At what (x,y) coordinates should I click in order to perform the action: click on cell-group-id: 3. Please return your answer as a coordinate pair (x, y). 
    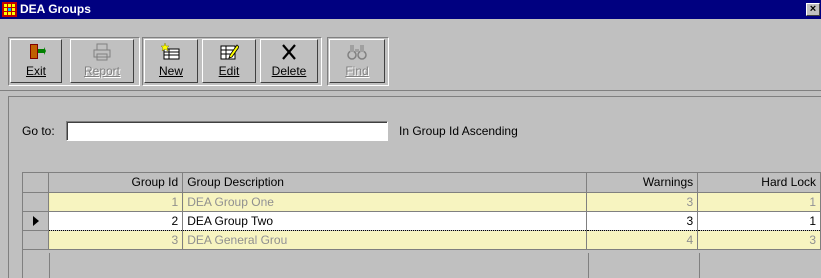
    Looking at the image, I should click on (116, 240).